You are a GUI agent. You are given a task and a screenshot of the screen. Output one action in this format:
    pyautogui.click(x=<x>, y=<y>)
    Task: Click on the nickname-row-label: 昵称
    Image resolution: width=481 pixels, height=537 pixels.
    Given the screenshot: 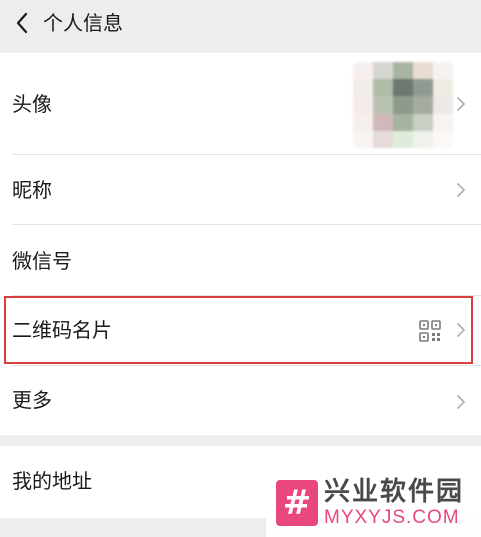 What is the action you would take?
    pyautogui.click(x=32, y=190)
    